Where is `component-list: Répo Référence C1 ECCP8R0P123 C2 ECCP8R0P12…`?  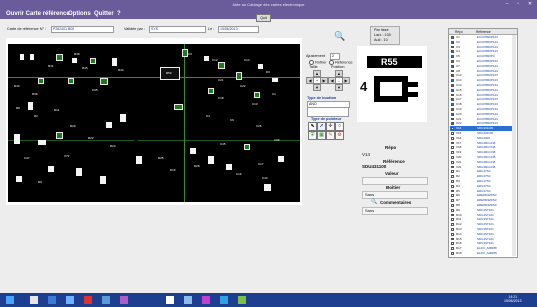
component-list: Répo Référence C1 ECCP8R0P123 C2 ECCP8R0P12… is located at coordinates (483, 143).